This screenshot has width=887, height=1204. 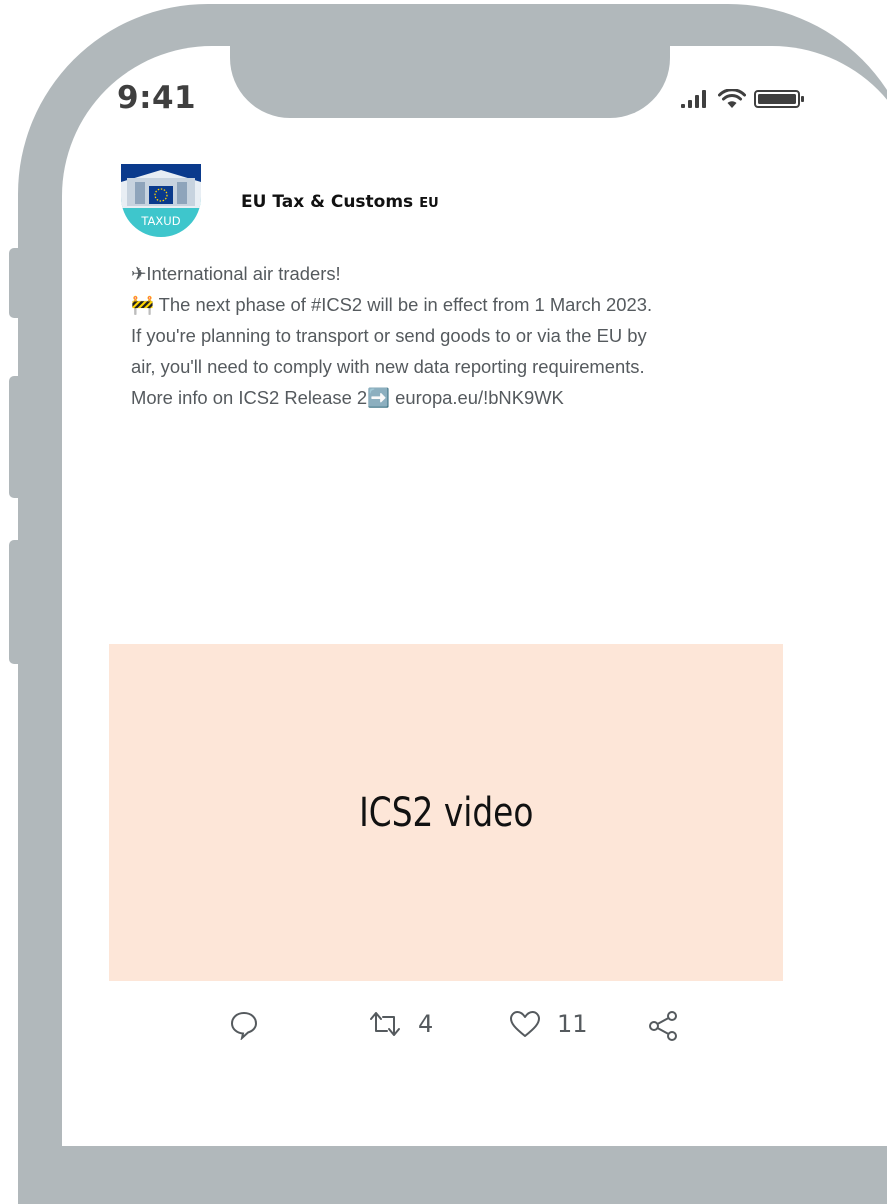 I want to click on video-label: ICS2 video, so click(x=446, y=812).